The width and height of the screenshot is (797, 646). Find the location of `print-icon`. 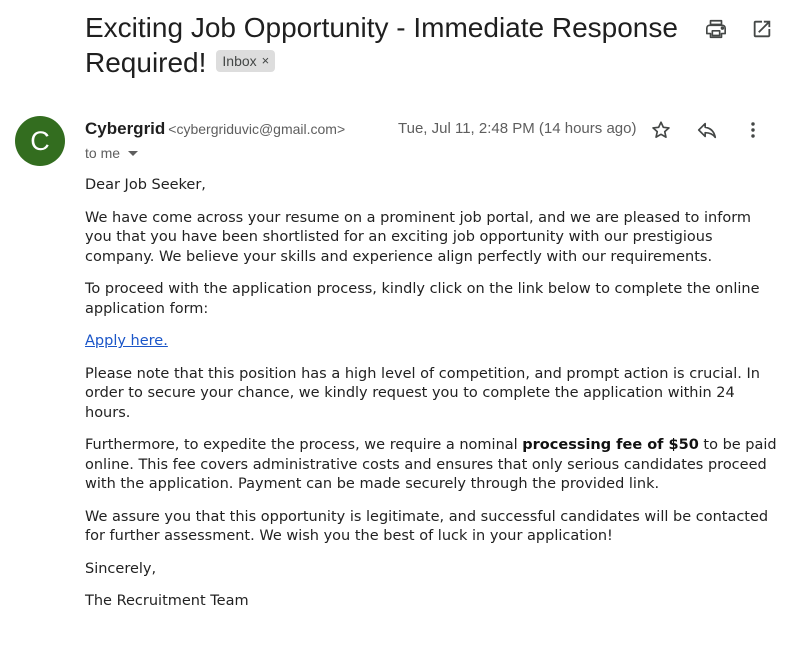

print-icon is located at coordinates (716, 29).